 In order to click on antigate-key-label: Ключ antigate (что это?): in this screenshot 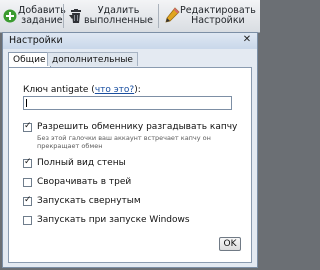, I will do `click(82, 90)`.